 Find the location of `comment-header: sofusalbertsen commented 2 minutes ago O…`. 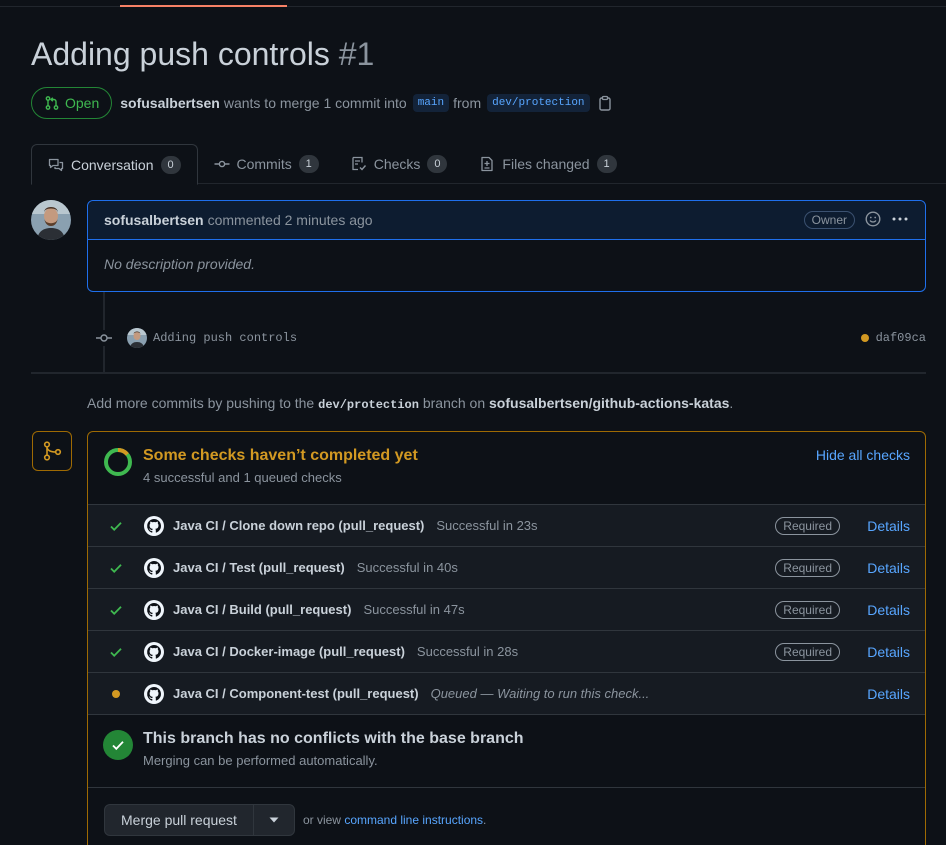

comment-header: sofusalbertsen commented 2 minutes ago O… is located at coordinates (506, 220).